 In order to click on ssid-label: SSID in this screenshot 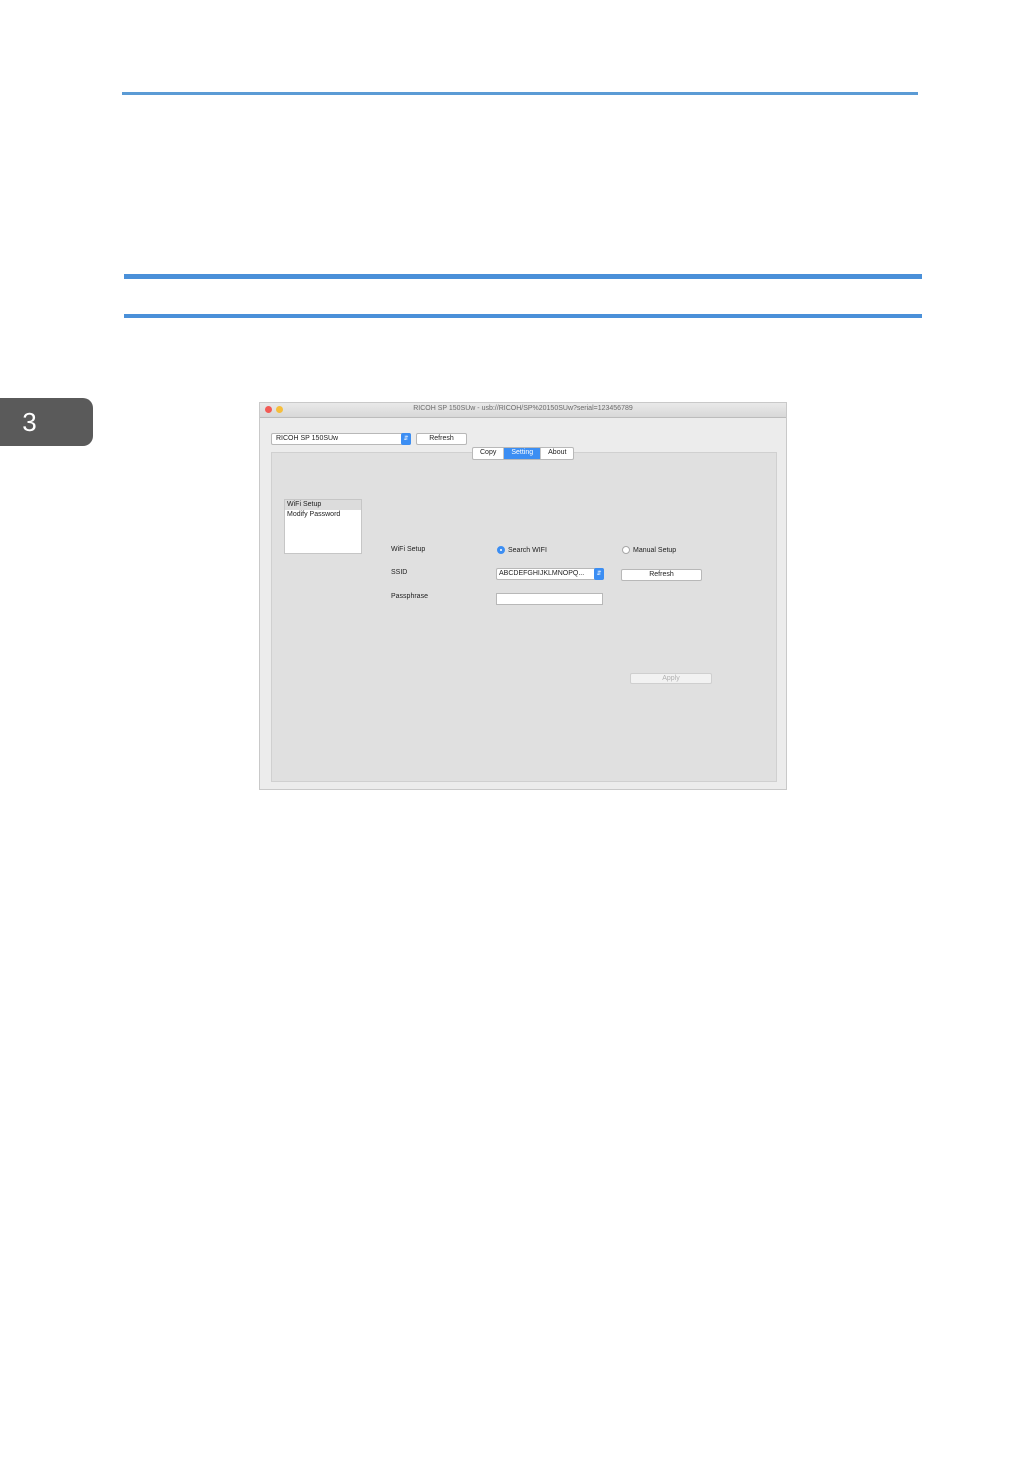, I will do `click(399, 572)`.